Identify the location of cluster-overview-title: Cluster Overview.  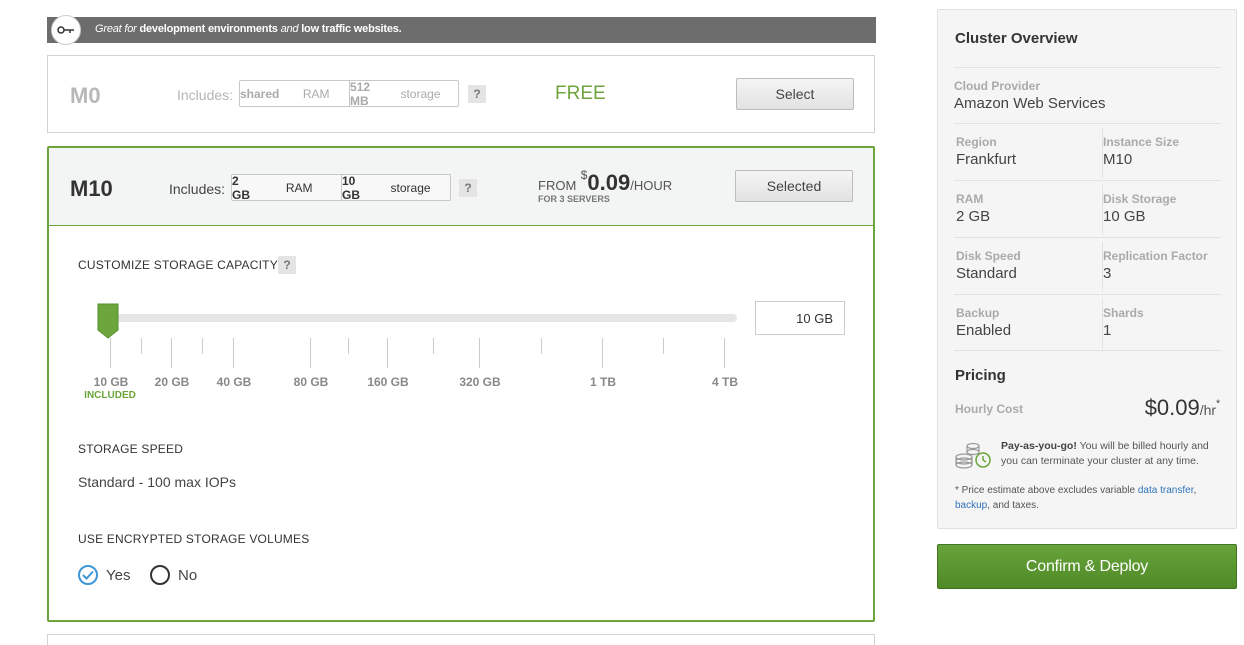
(1016, 38).